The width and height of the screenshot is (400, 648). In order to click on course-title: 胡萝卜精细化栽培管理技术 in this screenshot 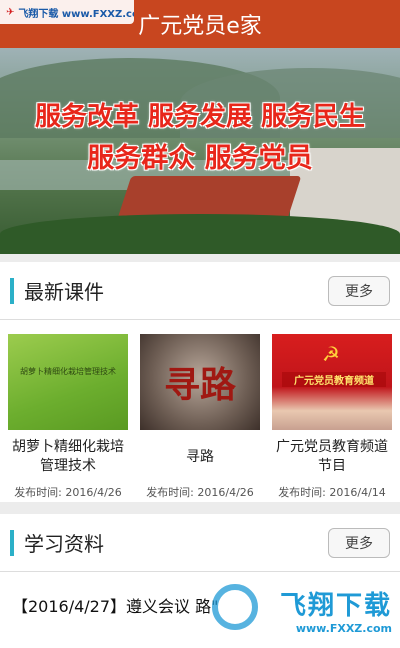, I will do `click(68, 457)`.